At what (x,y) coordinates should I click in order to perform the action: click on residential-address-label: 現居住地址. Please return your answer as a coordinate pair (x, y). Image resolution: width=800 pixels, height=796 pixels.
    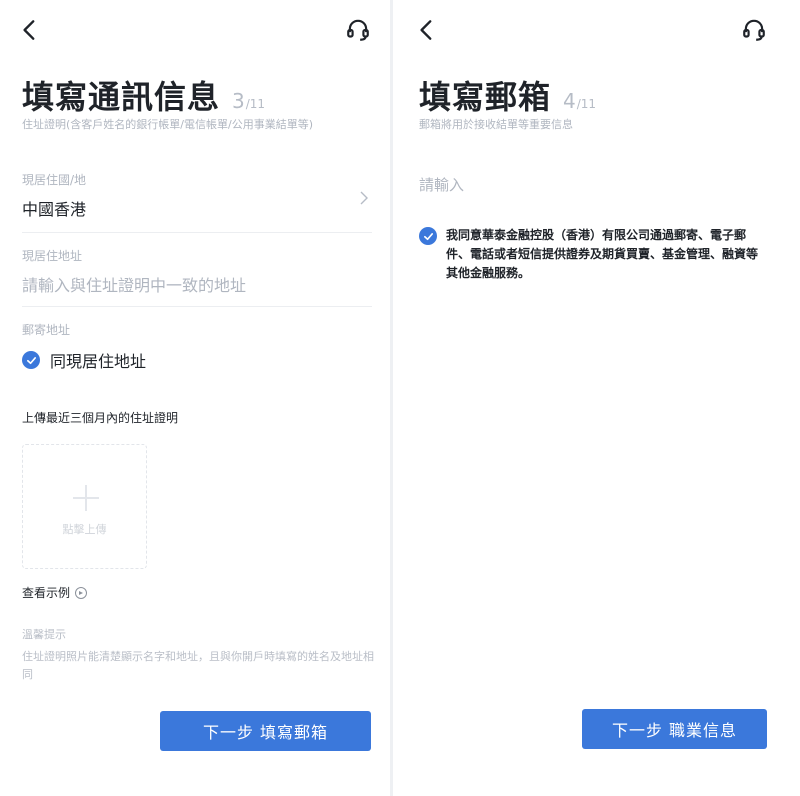
    Looking at the image, I should click on (52, 256).